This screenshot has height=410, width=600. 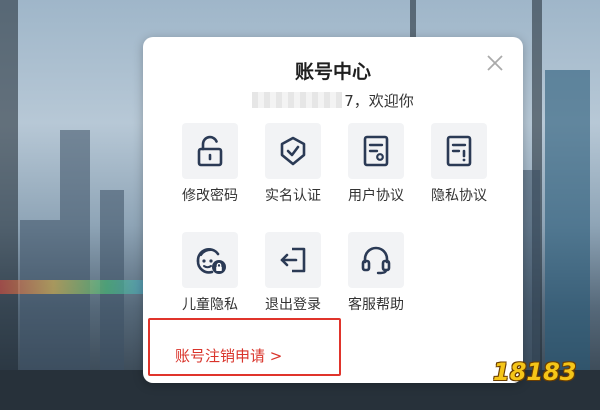 What do you see at coordinates (276, 356) in the screenshot?
I see `chevron-right-icon: >` at bounding box center [276, 356].